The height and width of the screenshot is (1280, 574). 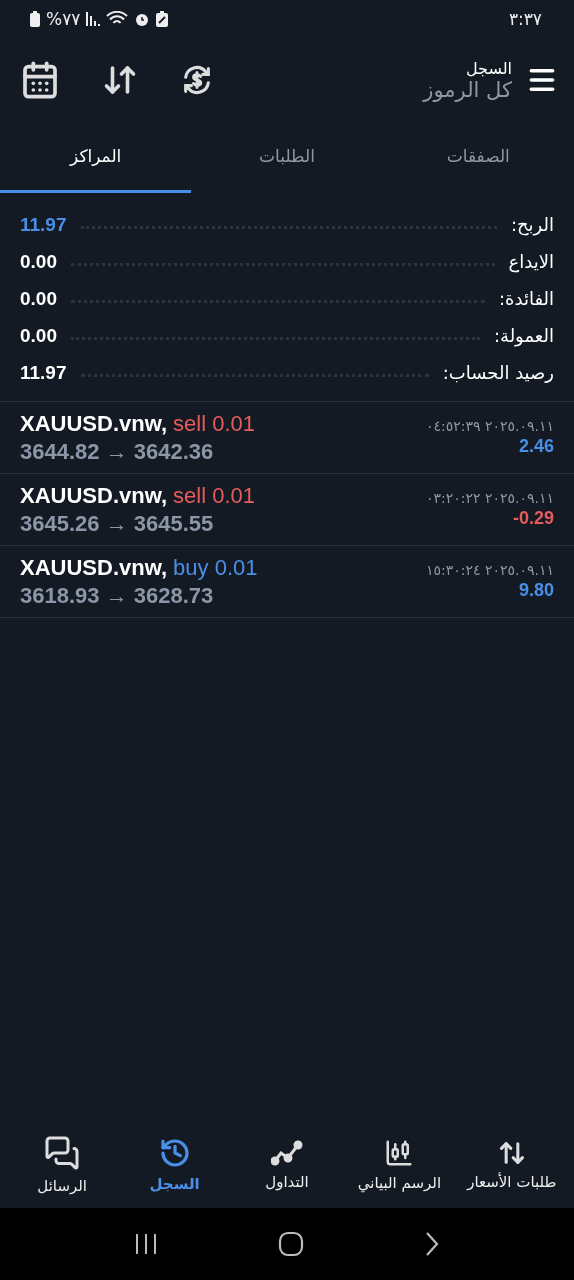 What do you see at coordinates (489, 426) in the screenshot?
I see `trade-time: ٢٠٢٥.٠٩.١١ ٠٤:٥٢:٣٩` at bounding box center [489, 426].